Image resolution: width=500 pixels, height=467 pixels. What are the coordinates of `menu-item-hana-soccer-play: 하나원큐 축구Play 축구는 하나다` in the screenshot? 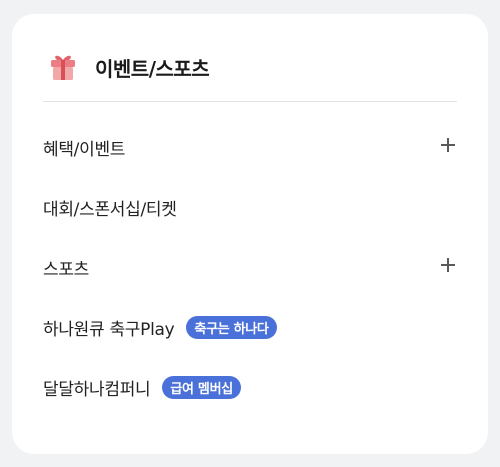 It's located at (250, 327).